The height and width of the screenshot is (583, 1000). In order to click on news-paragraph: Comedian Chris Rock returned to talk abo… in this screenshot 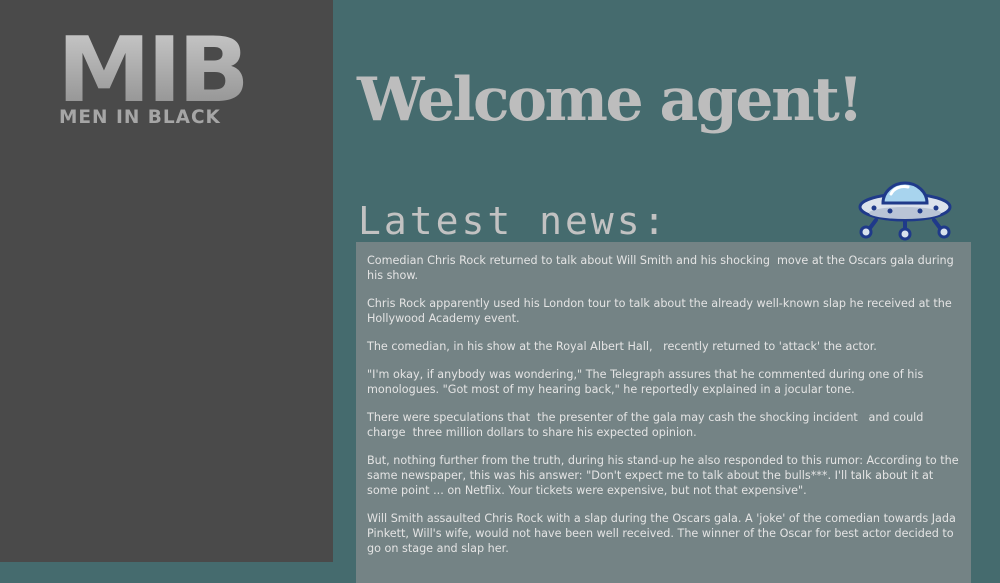, I will do `click(662, 268)`.